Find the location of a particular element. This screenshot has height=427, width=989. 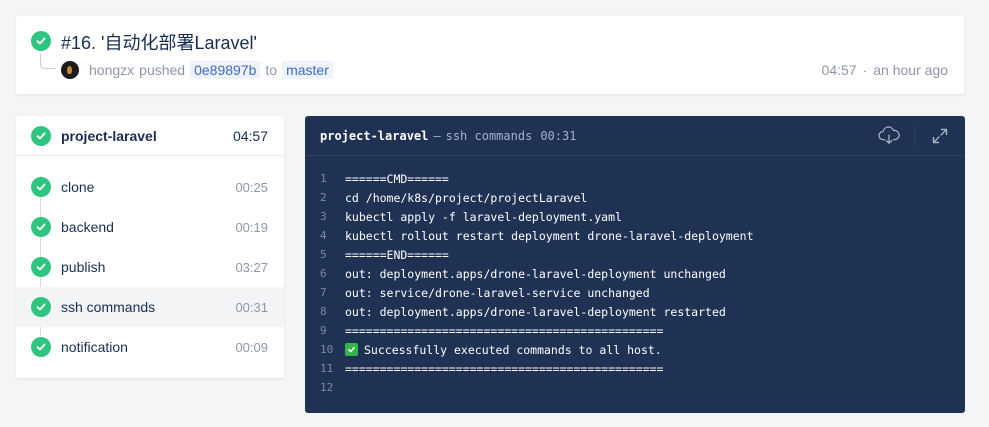

log-line: 1 ======CMD====== is located at coordinates (635, 178).